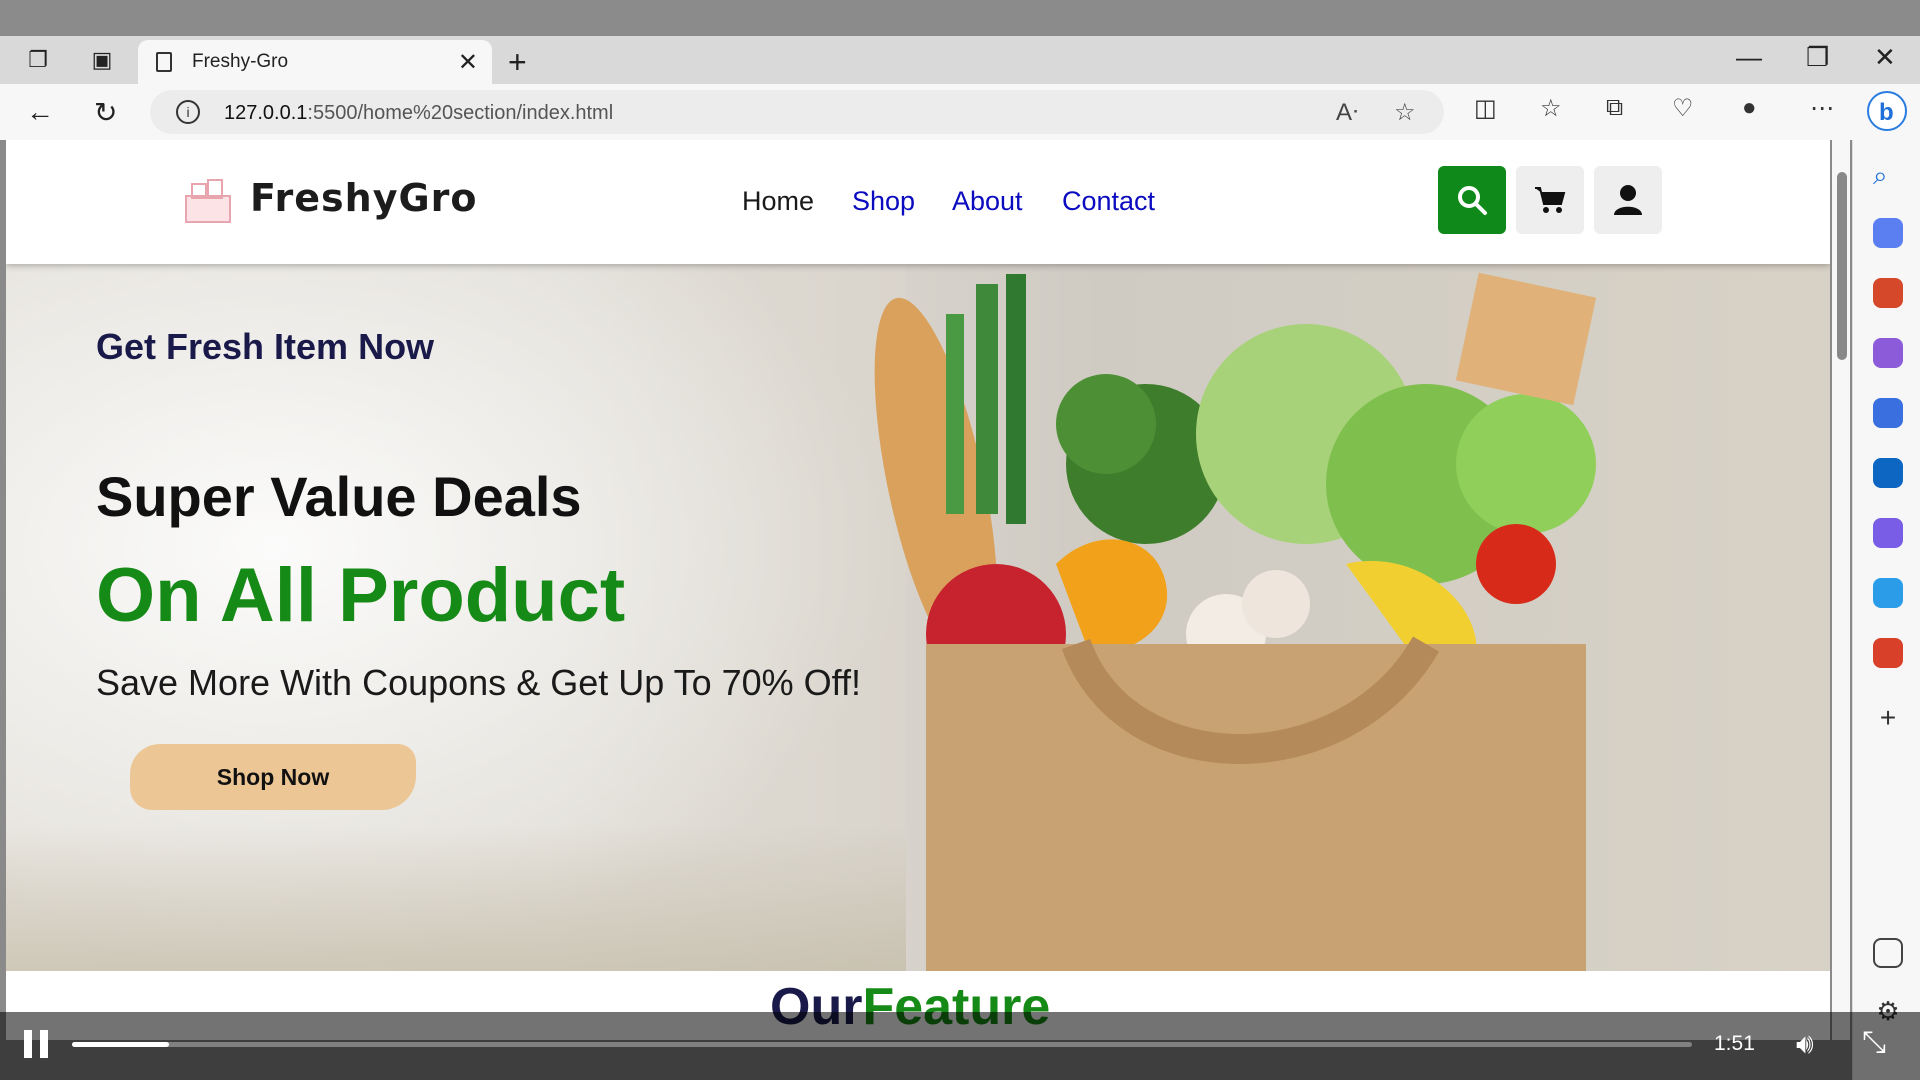 The height and width of the screenshot is (1080, 1920). What do you see at coordinates (361, 595) in the screenshot?
I see `hero-highlight: On All Product` at bounding box center [361, 595].